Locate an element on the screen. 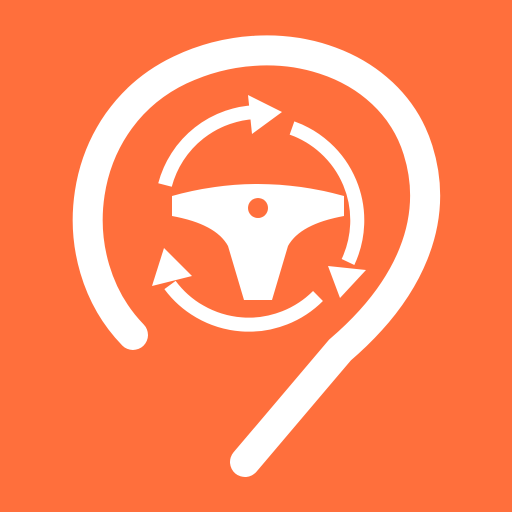 The height and width of the screenshot is (512, 512). steering-wheel-hub is located at coordinates (258, 208).